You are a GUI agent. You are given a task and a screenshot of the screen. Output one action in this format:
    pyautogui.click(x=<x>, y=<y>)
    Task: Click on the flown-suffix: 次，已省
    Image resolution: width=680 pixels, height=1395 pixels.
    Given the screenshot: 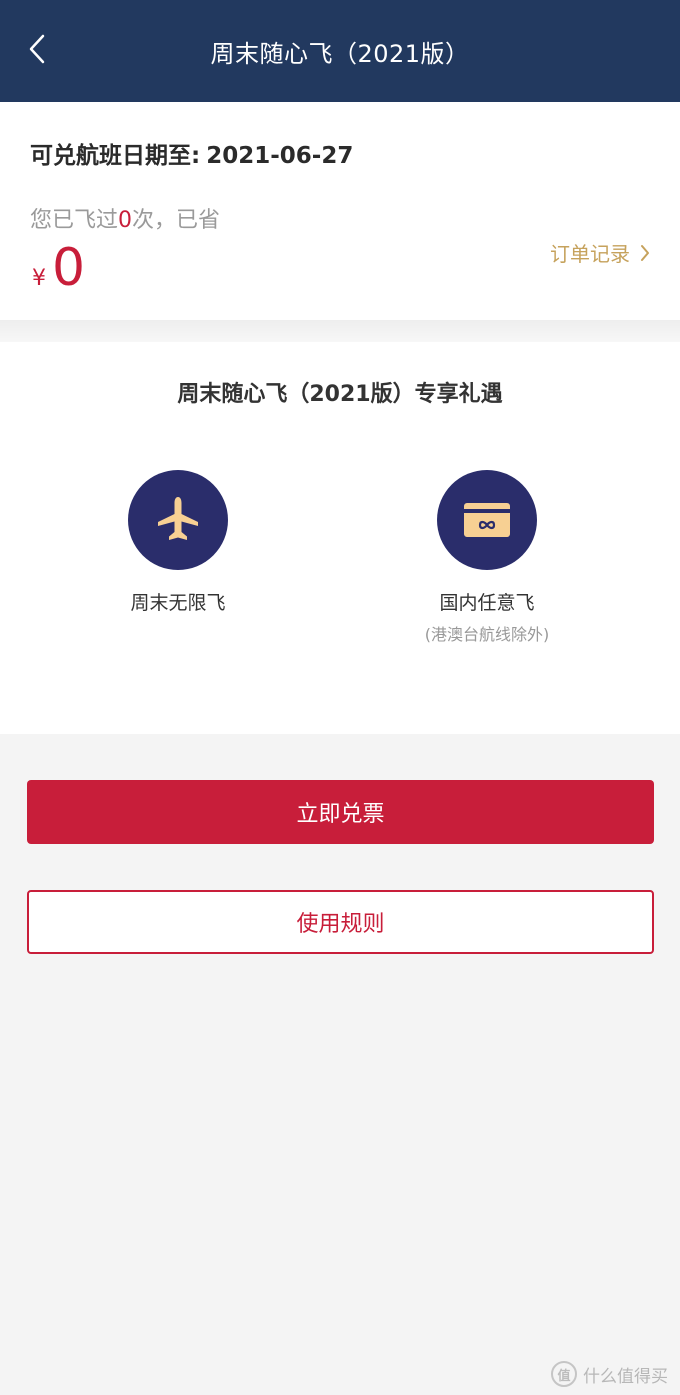 What is the action you would take?
    pyautogui.click(x=176, y=220)
    